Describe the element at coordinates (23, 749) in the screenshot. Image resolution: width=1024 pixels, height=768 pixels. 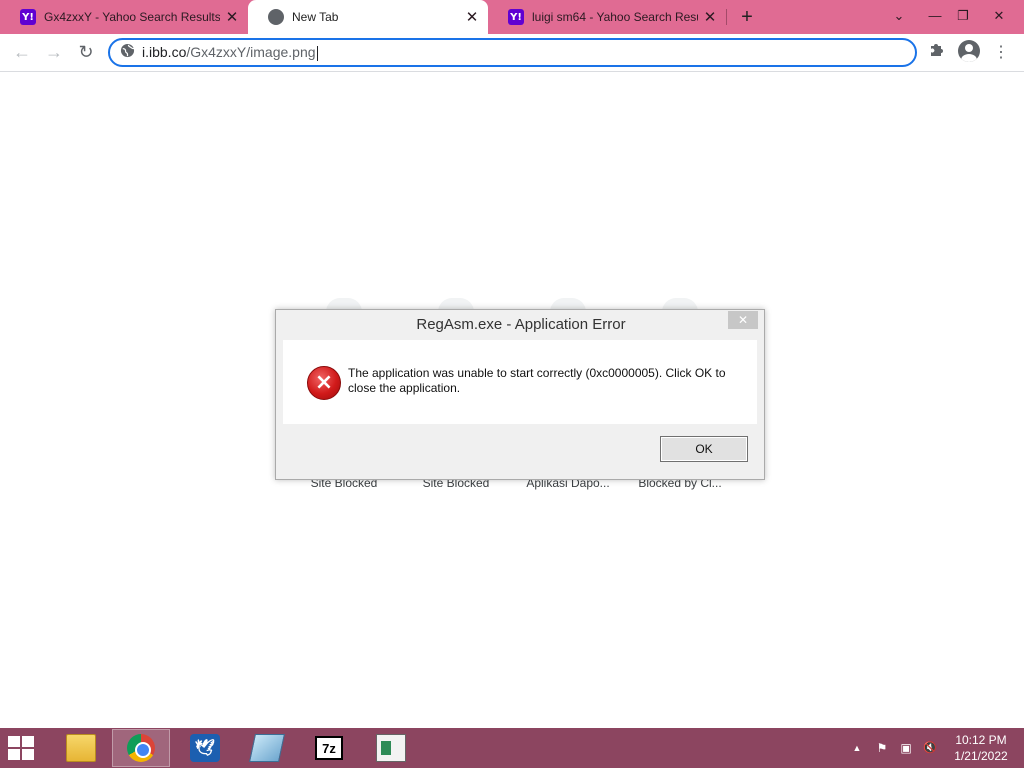
I see `start-button` at that location.